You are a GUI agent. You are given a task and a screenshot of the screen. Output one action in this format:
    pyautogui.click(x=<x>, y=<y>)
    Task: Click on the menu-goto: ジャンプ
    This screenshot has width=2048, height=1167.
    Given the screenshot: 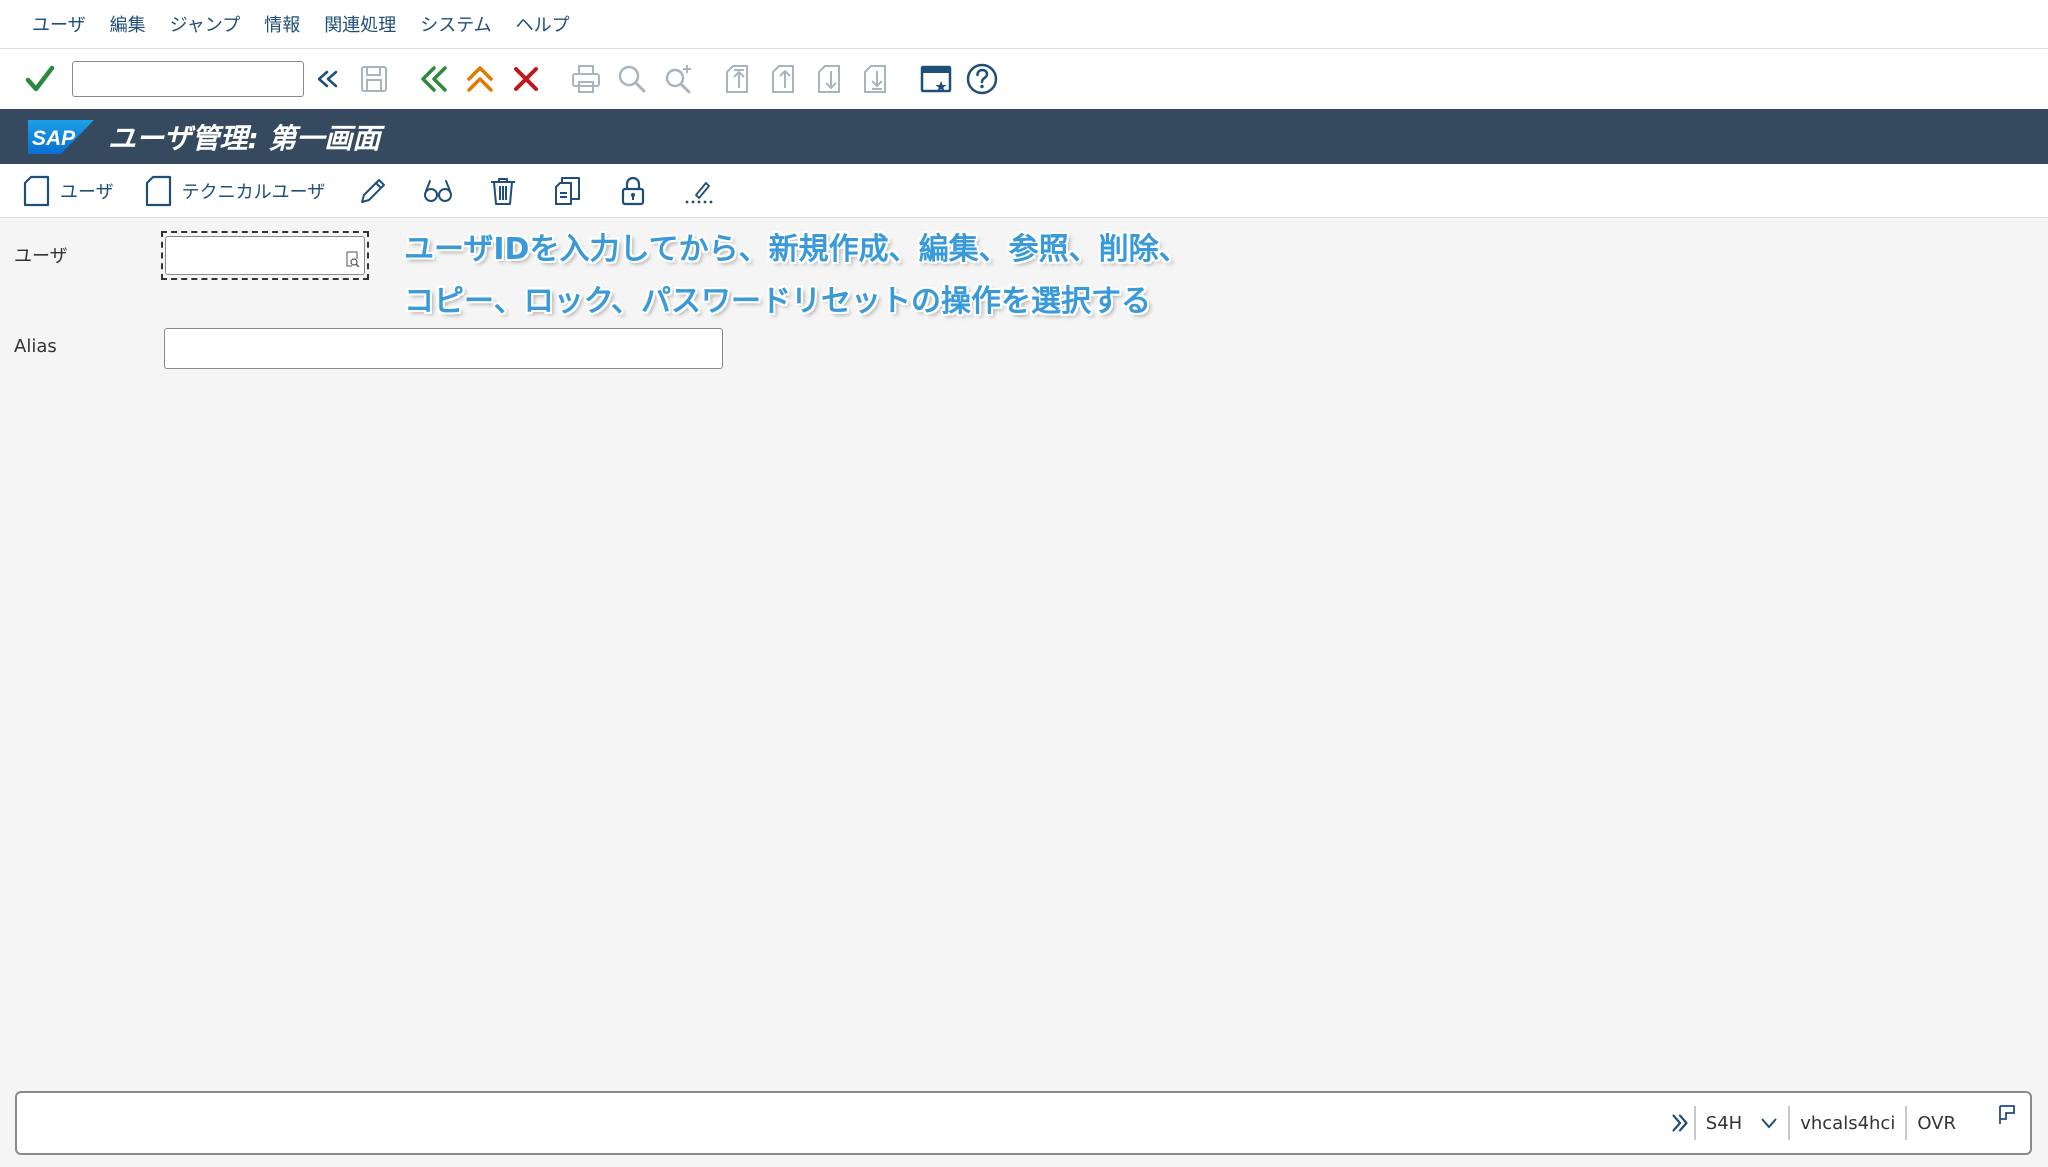 What is the action you would take?
    pyautogui.click(x=205, y=24)
    